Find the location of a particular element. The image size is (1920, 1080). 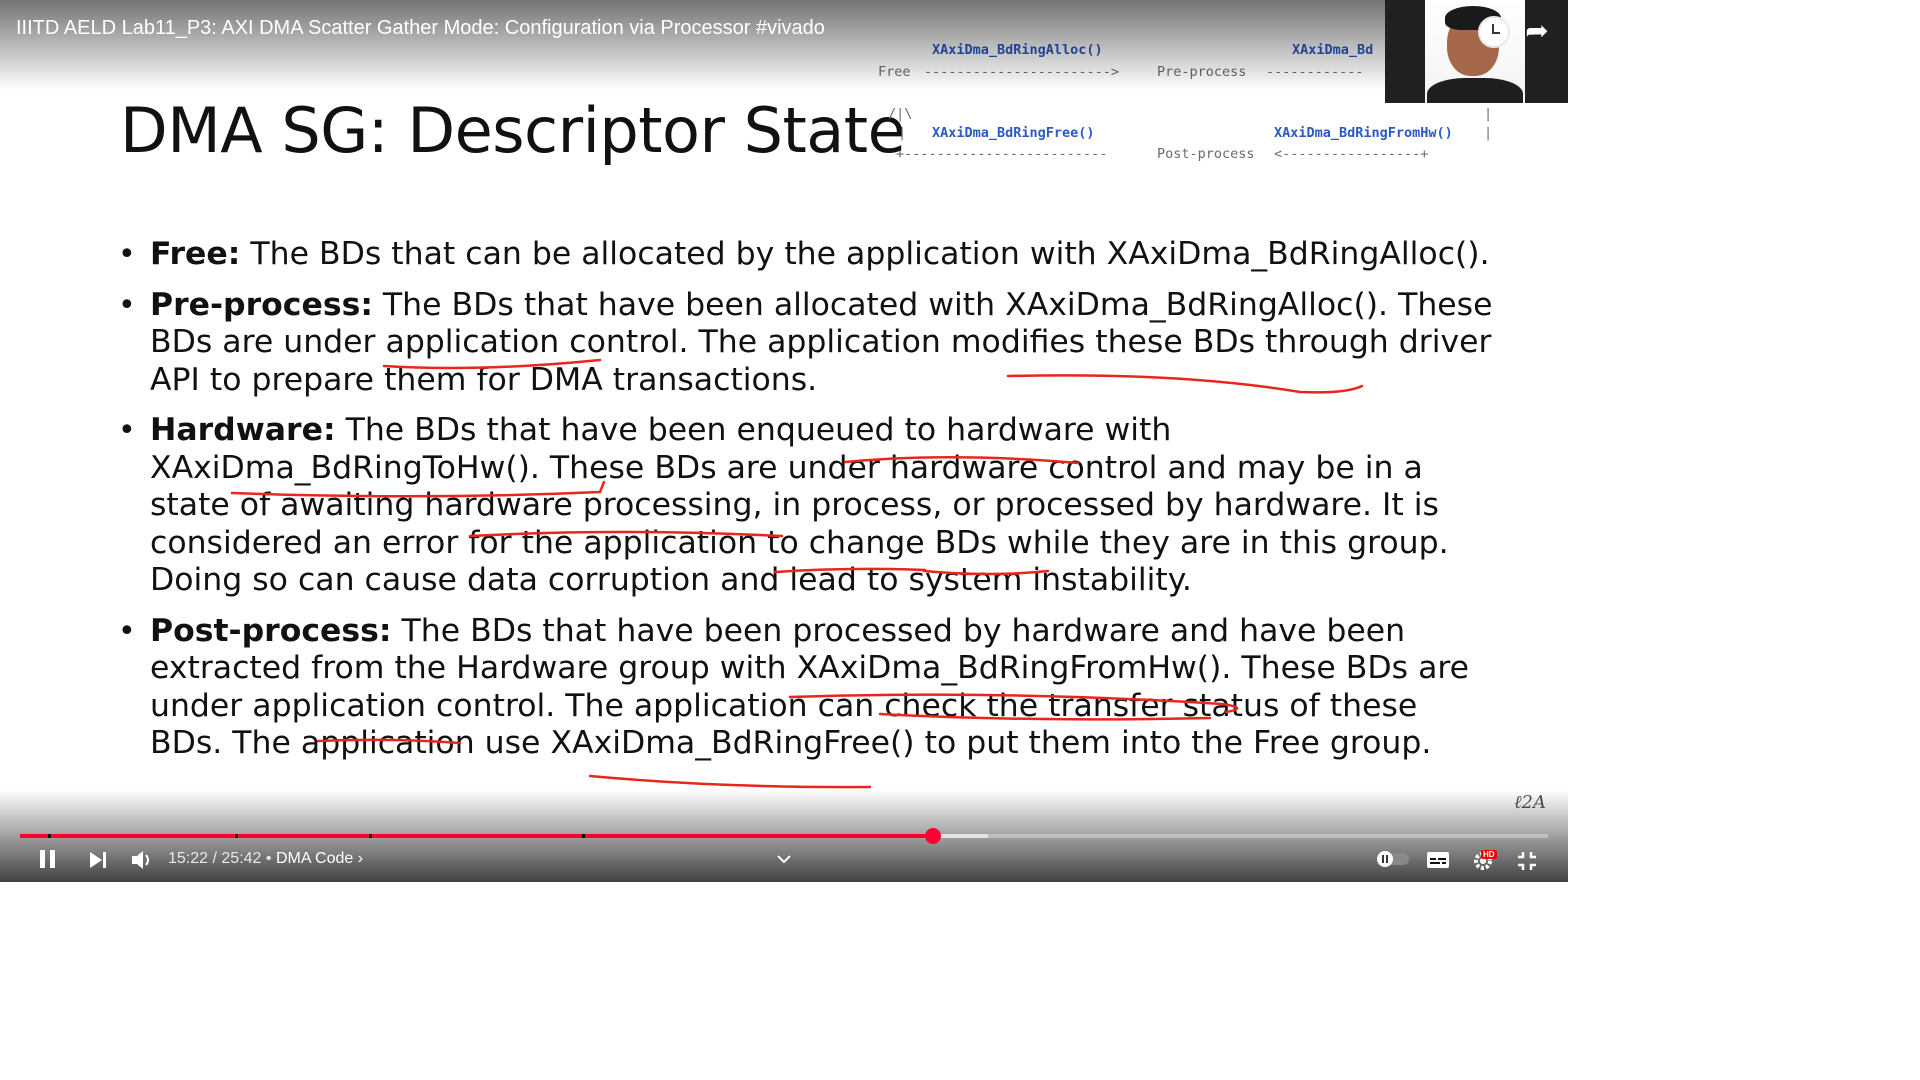

chapter-title-button: DMA Code › is located at coordinates (319, 858).